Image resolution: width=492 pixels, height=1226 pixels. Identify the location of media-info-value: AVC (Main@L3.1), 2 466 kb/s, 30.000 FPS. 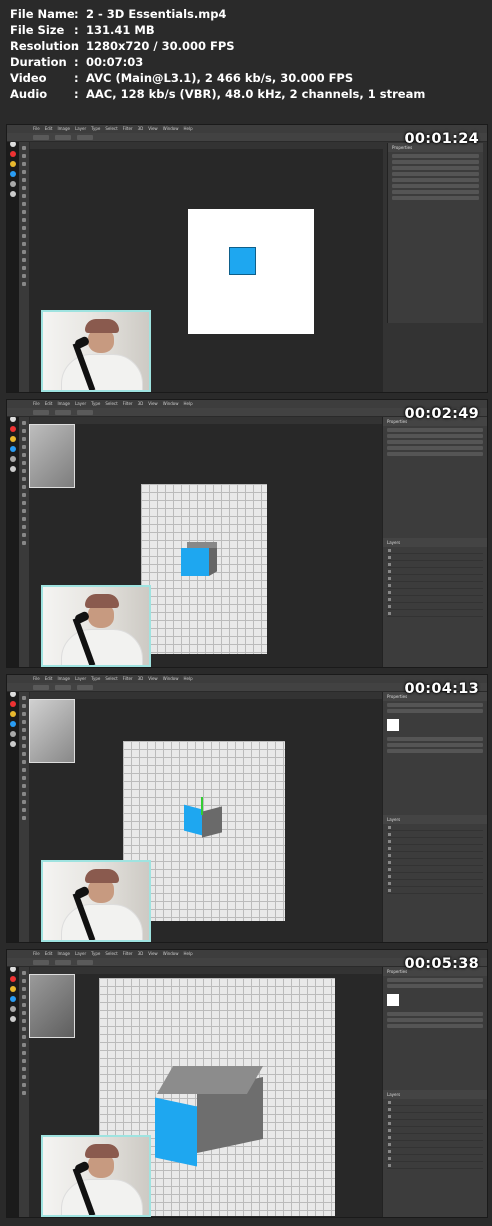
(220, 78).